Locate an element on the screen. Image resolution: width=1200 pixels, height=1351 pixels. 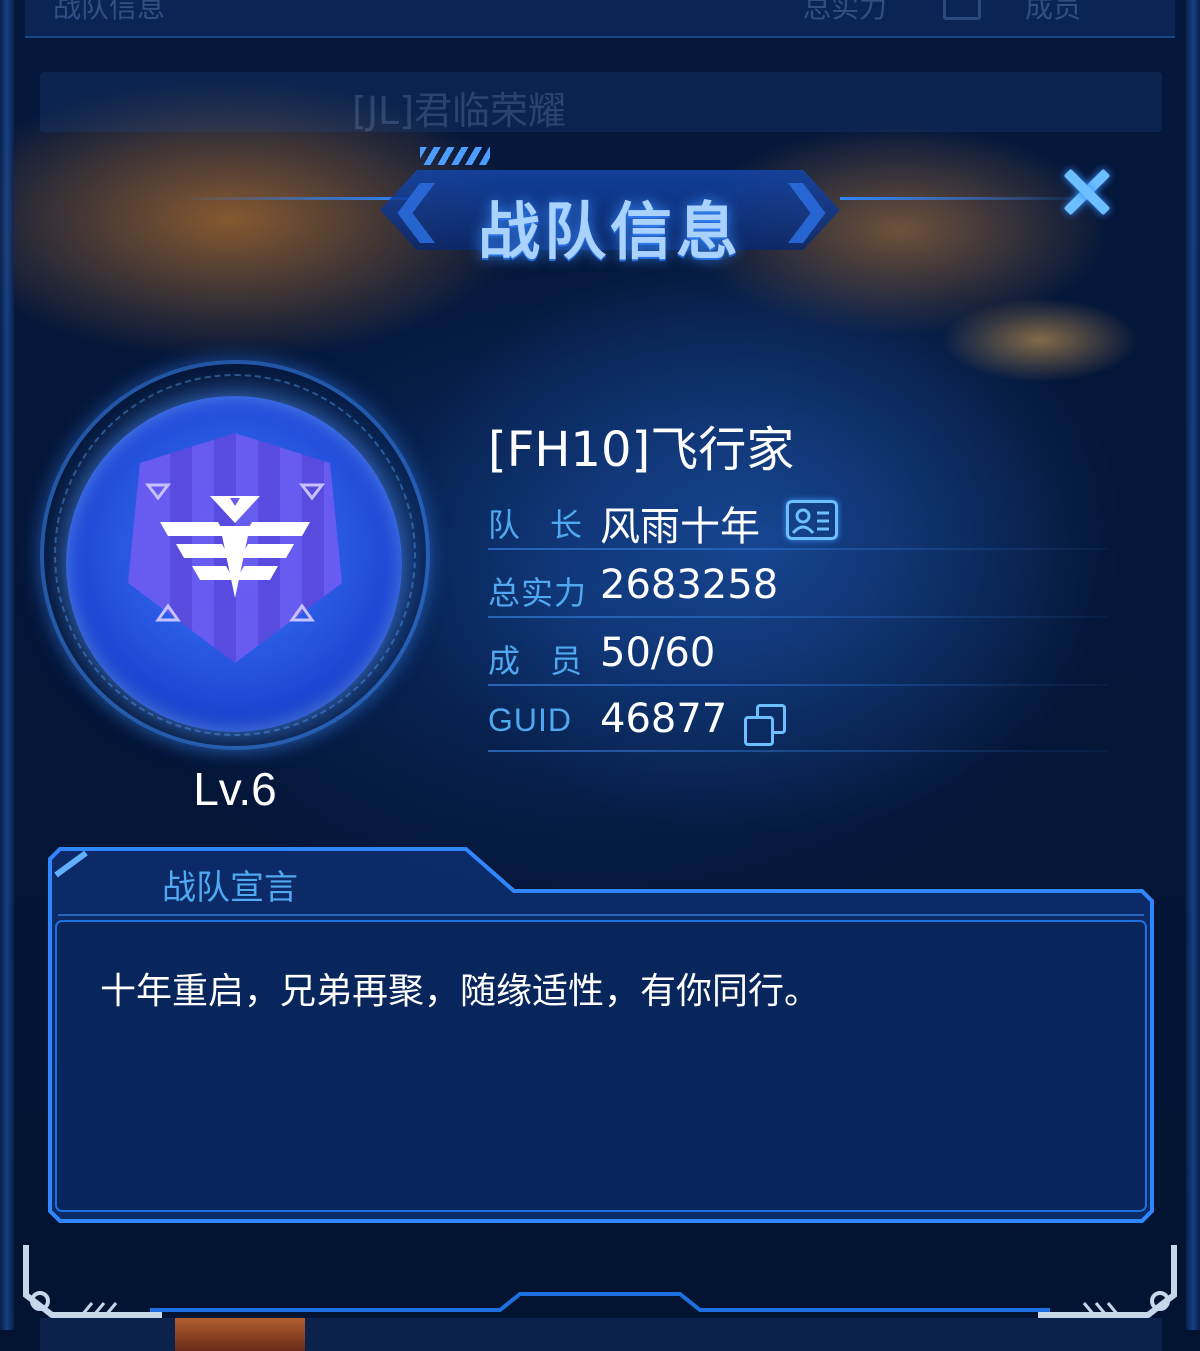
captain-row: 队长 风雨十年 is located at coordinates (798, 519).